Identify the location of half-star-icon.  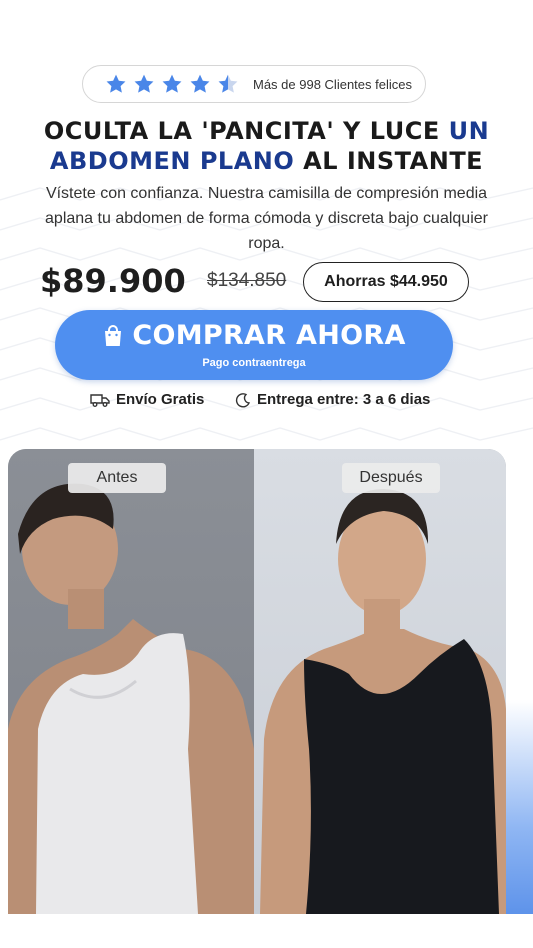
(228, 83).